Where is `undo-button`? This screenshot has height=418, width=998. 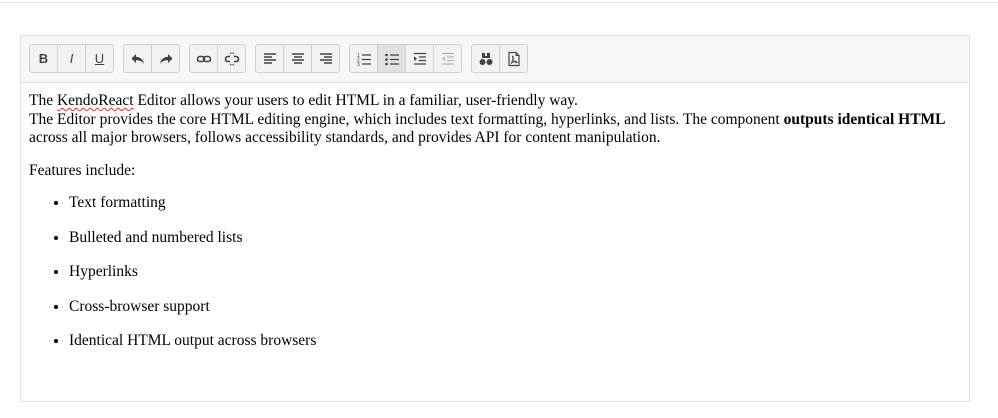 undo-button is located at coordinates (137, 58).